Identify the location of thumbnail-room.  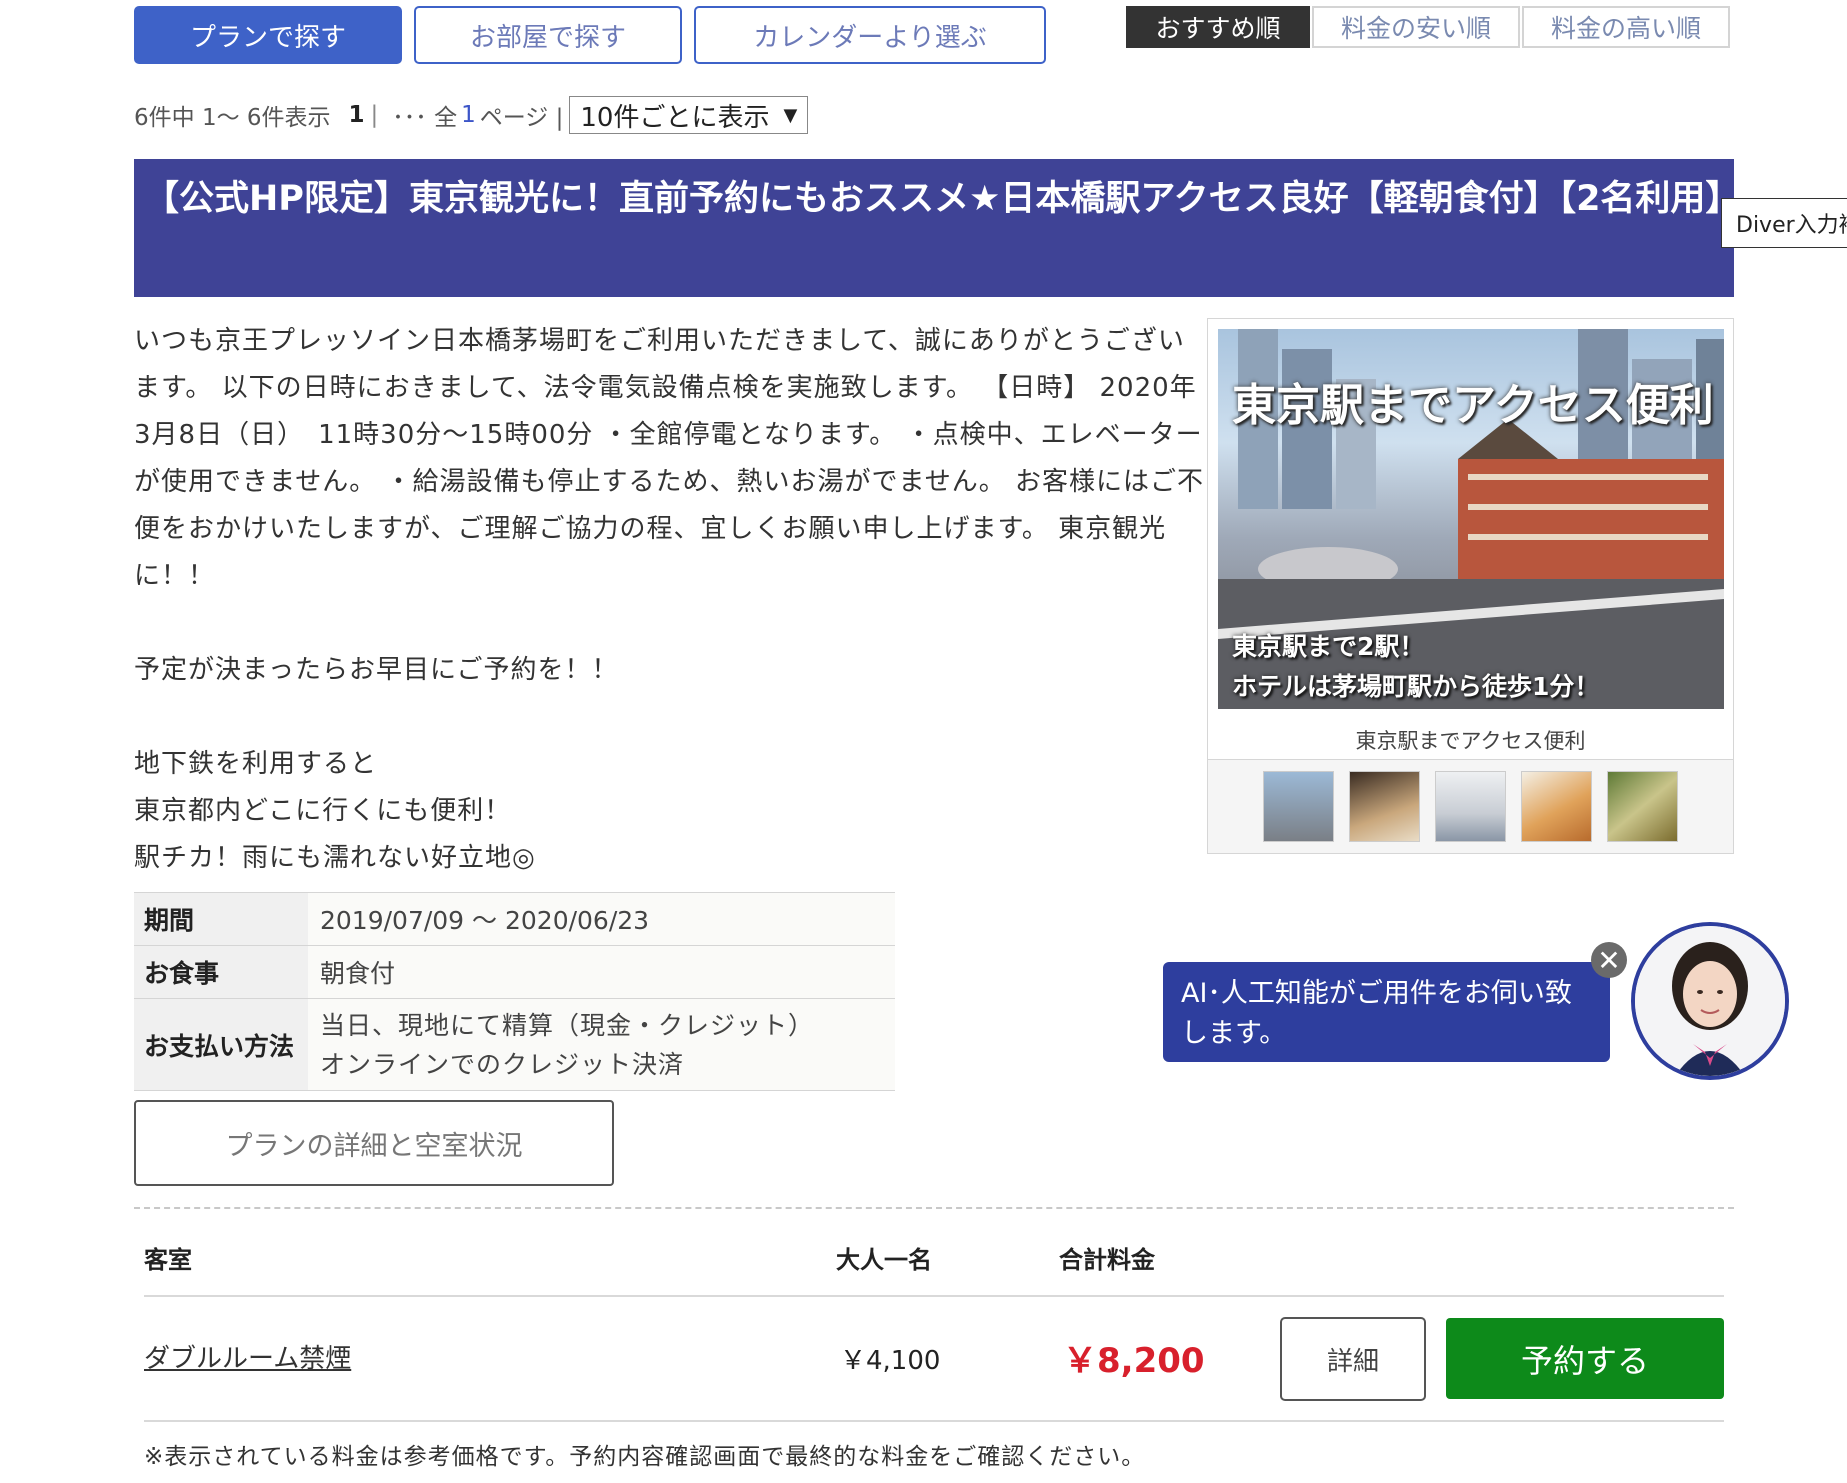
(1470, 806).